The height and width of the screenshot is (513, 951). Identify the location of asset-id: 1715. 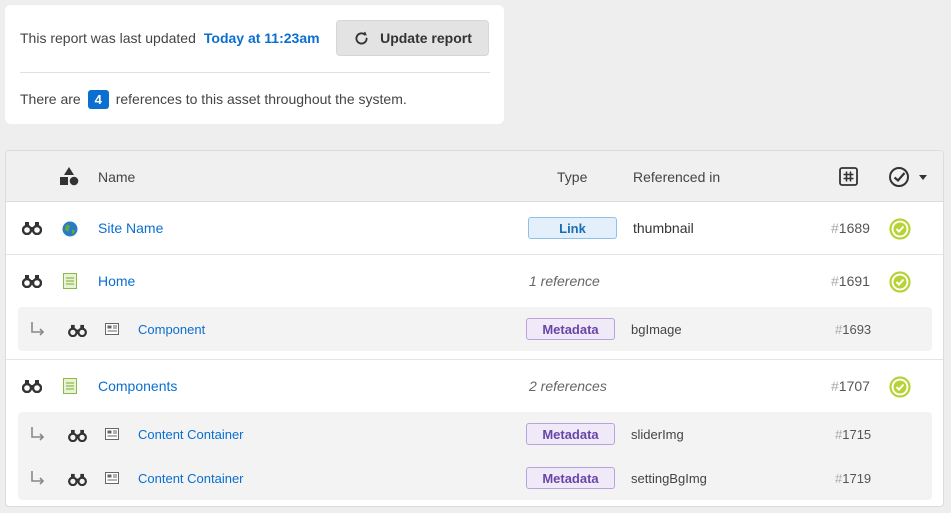
(857, 434).